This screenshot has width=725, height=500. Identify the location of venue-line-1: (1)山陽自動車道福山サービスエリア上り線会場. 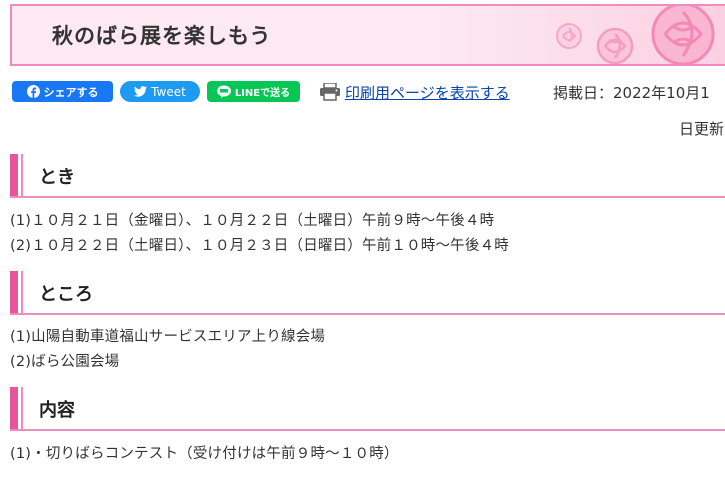
(168, 337).